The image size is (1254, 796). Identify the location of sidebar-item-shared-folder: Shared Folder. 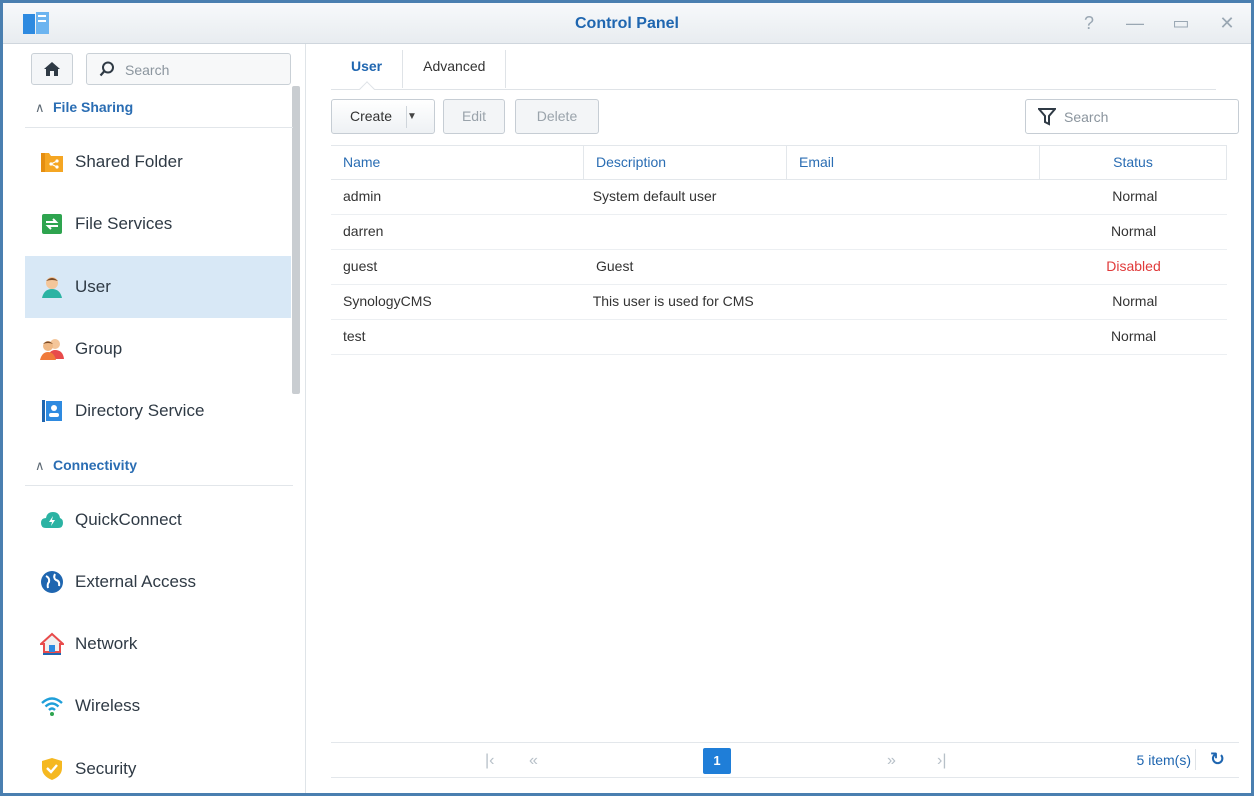
(158, 162).